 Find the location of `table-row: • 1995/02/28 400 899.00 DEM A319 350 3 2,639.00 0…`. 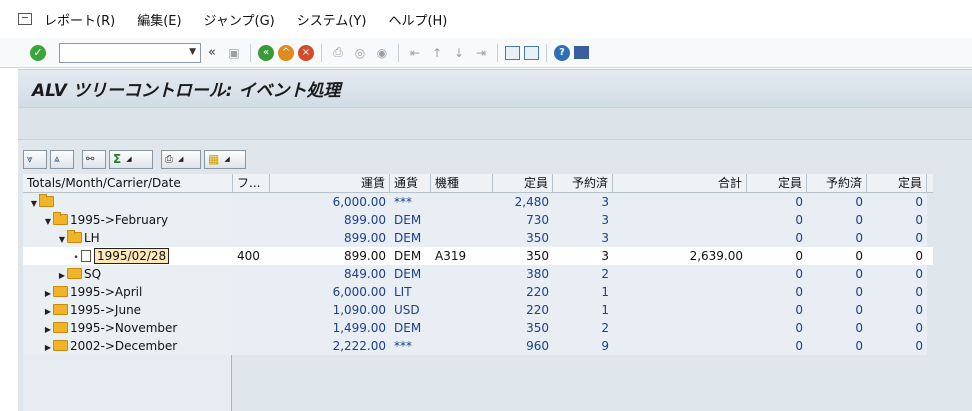

table-row: • 1995/02/28 400 899.00 DEM A319 350 3 2,639.00 0… is located at coordinates (478, 256).